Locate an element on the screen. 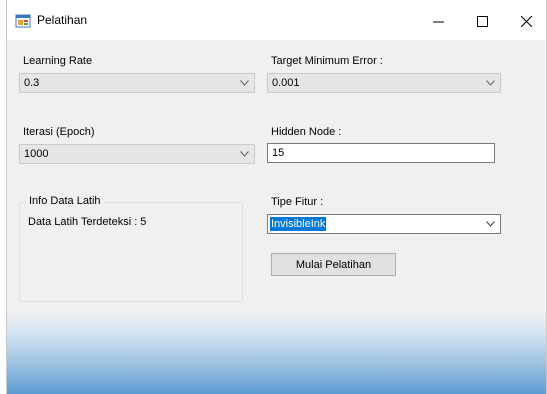 The height and width of the screenshot is (394, 547). tipe-fitur-label: Tipe Fitur : is located at coordinates (297, 202).